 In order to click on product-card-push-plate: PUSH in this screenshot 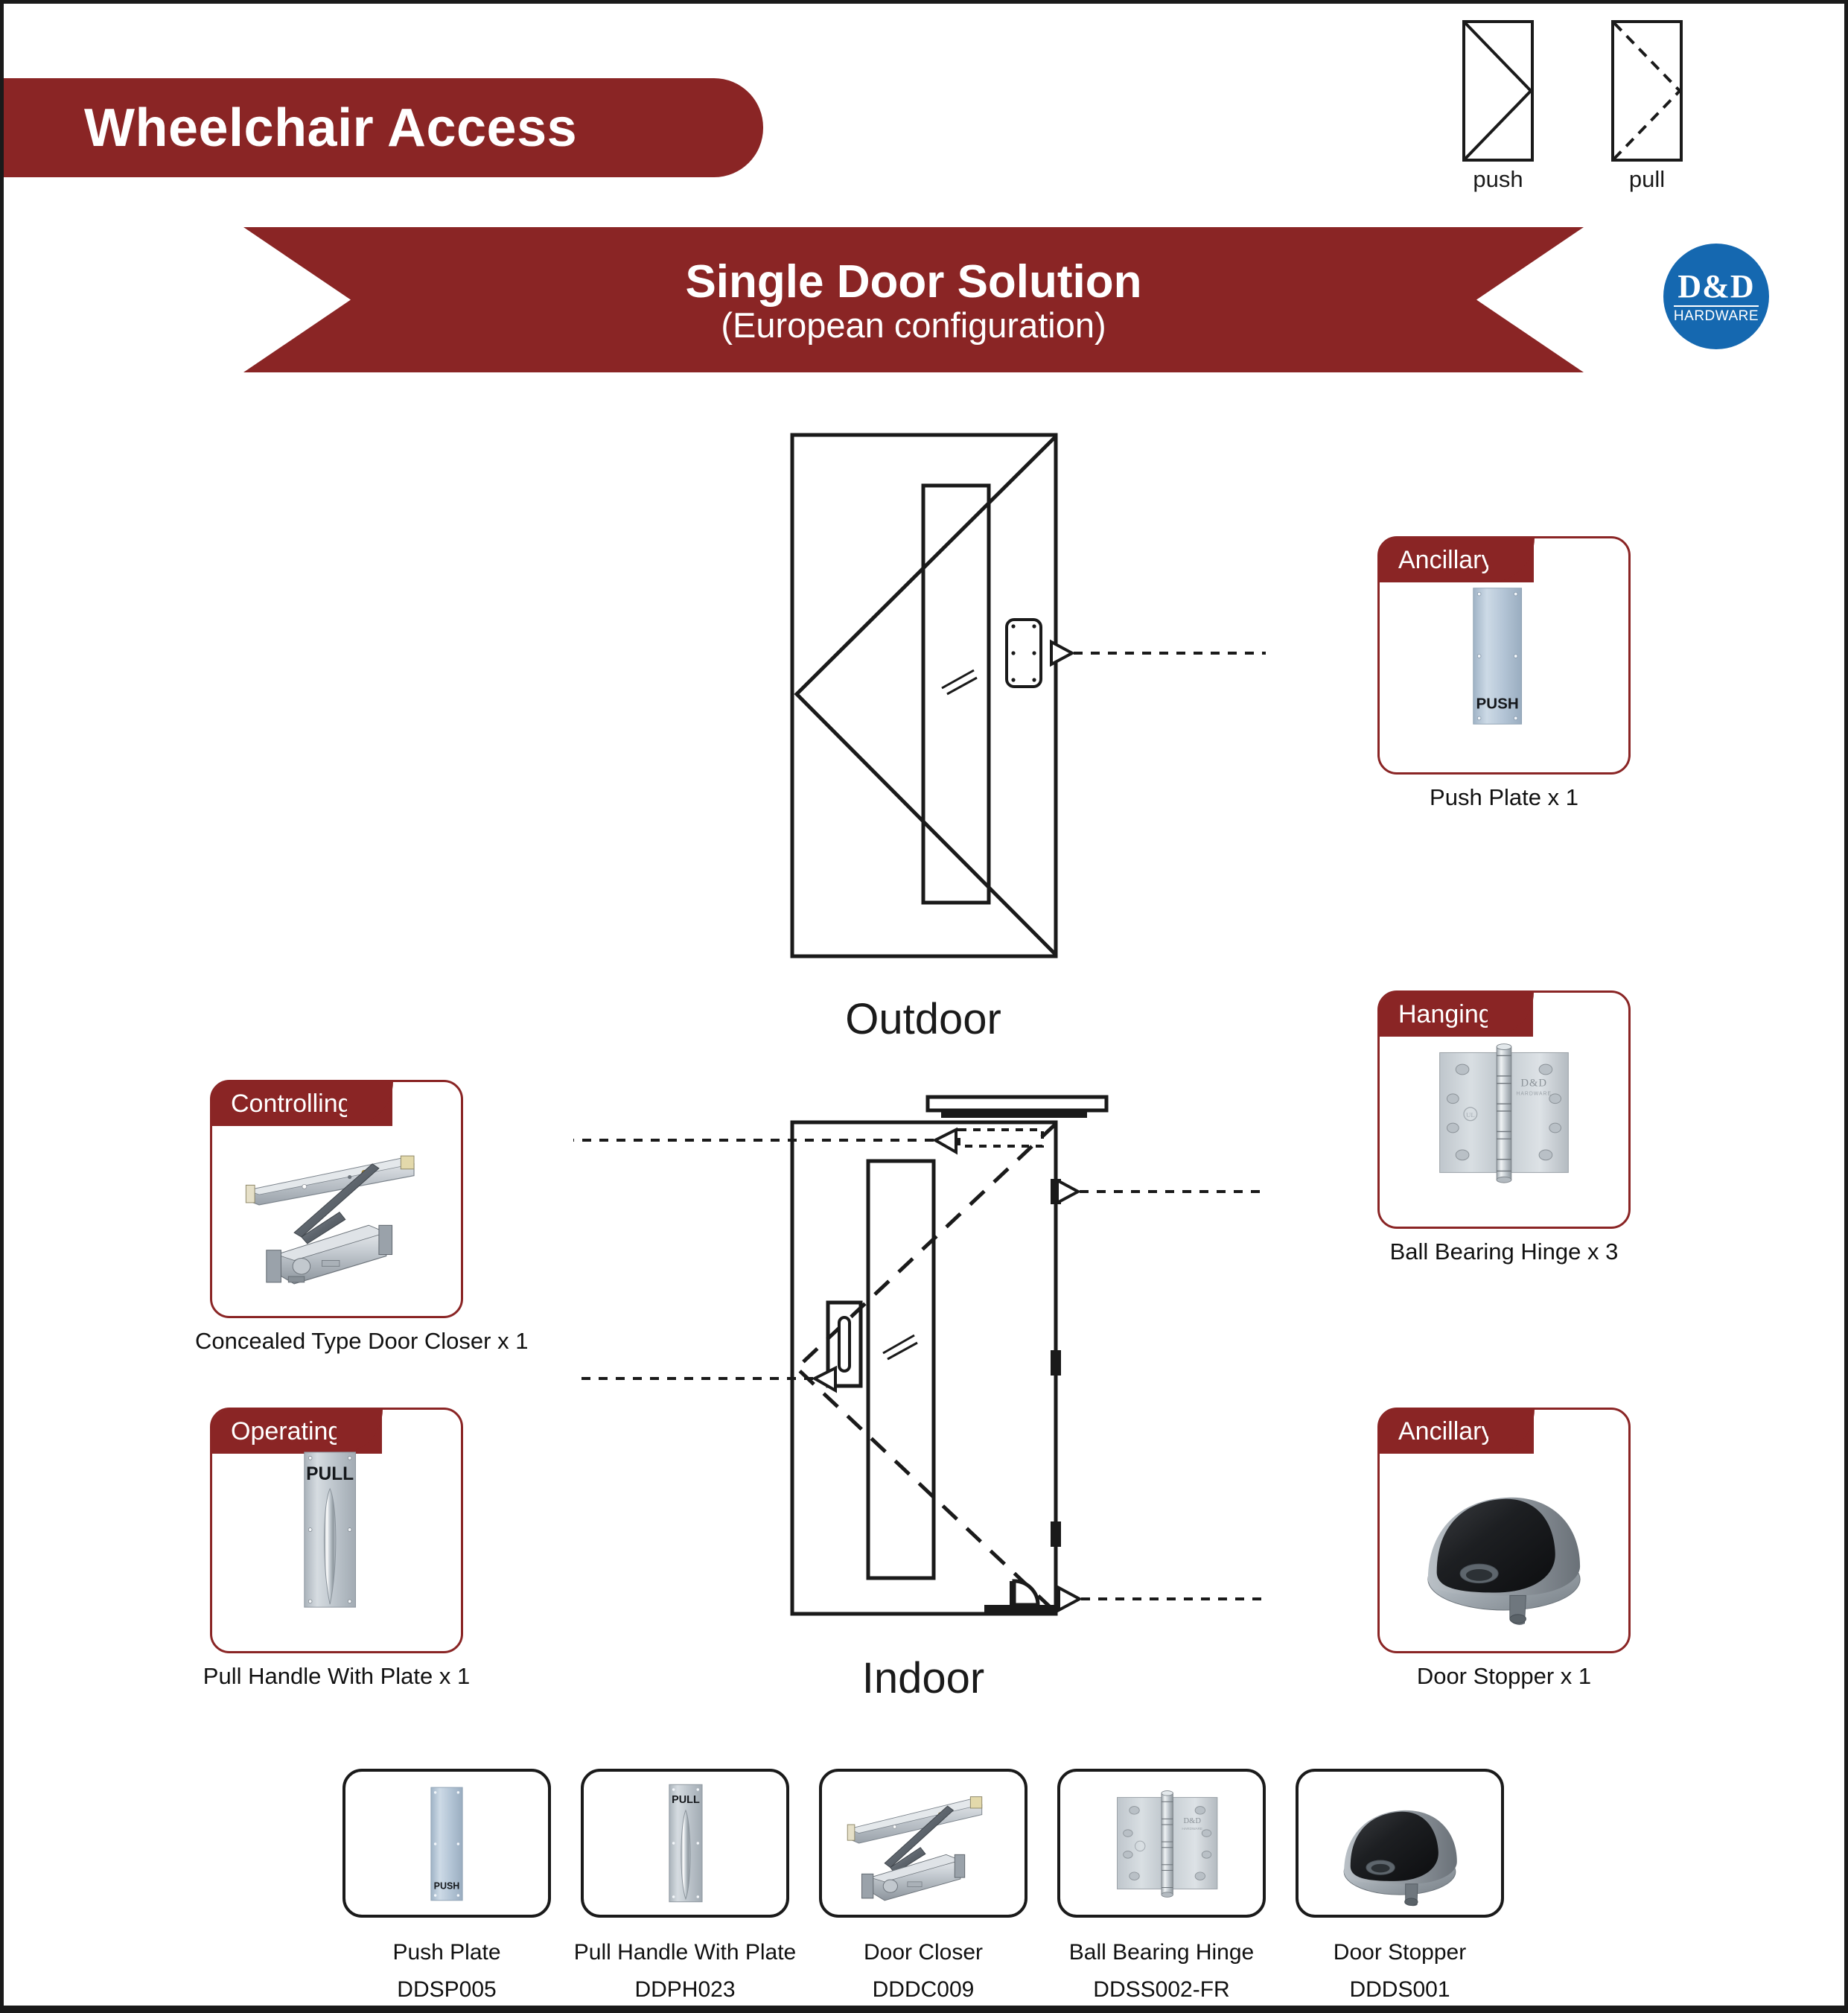, I will do `click(446, 1844)`.